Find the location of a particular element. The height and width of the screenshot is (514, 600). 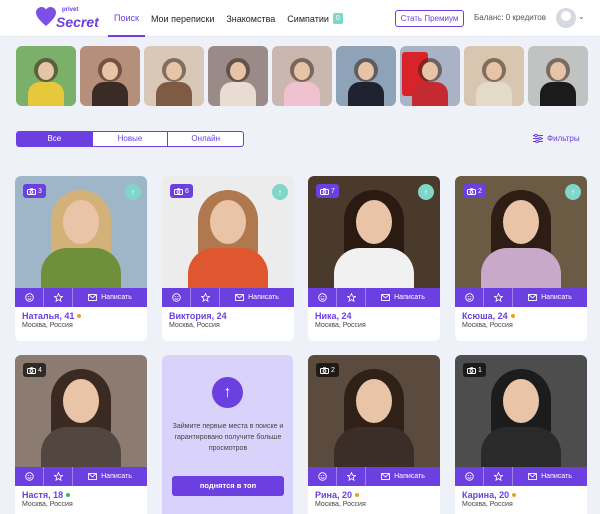

photo-count: 1 is located at coordinates (480, 370).